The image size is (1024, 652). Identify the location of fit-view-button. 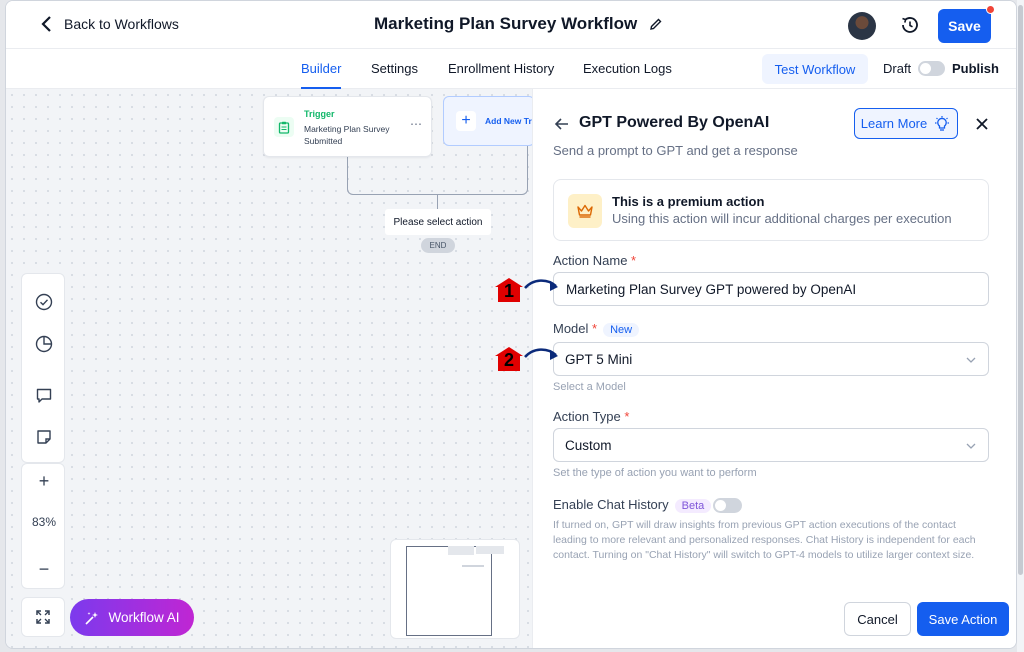
(43, 617).